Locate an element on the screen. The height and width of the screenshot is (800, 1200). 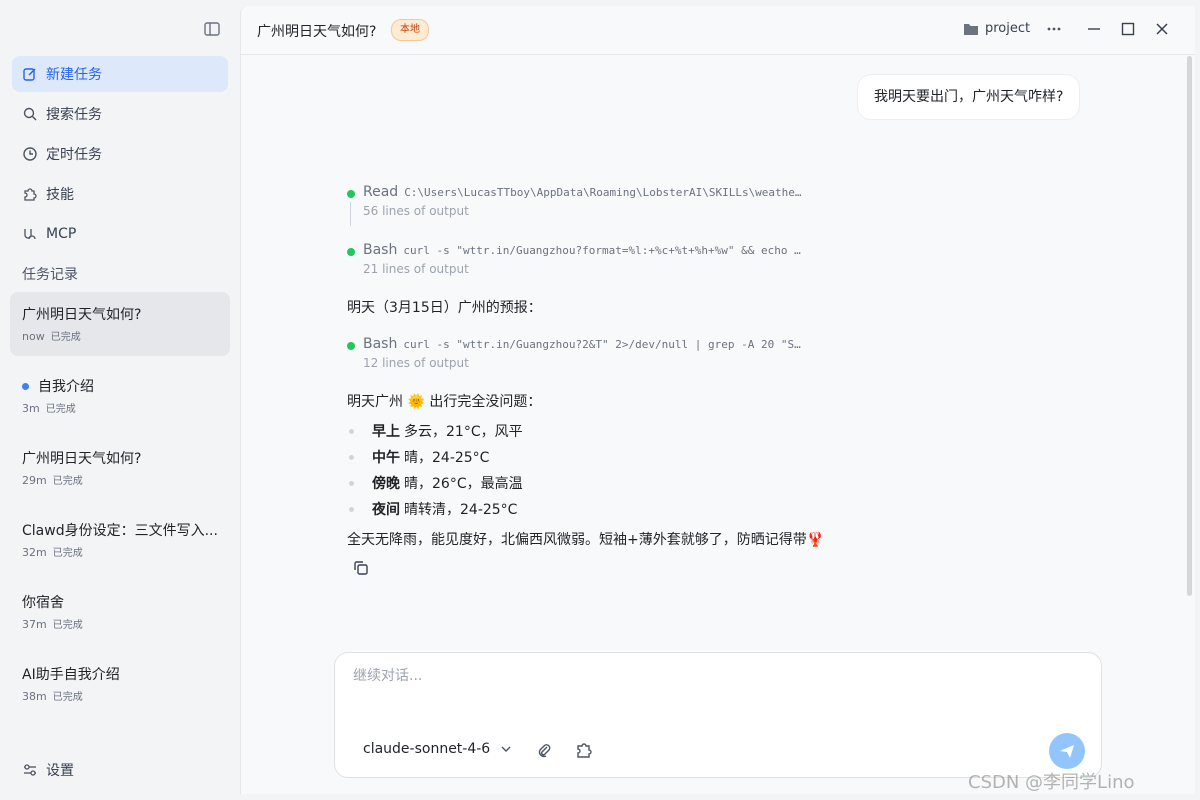
close-icon is located at coordinates (1162, 29).